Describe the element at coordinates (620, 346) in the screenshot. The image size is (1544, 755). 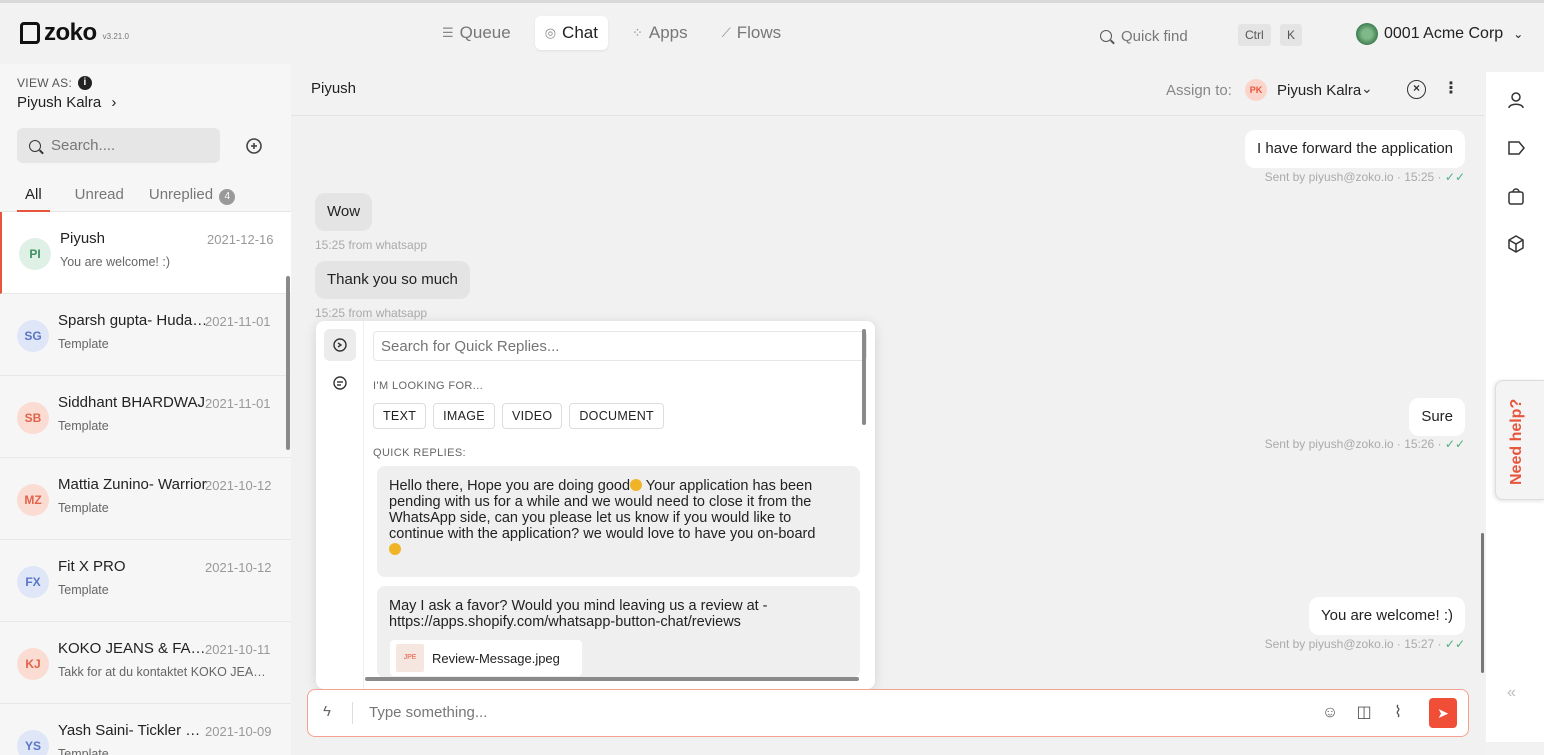
I see `quick-replies-search-input` at that location.